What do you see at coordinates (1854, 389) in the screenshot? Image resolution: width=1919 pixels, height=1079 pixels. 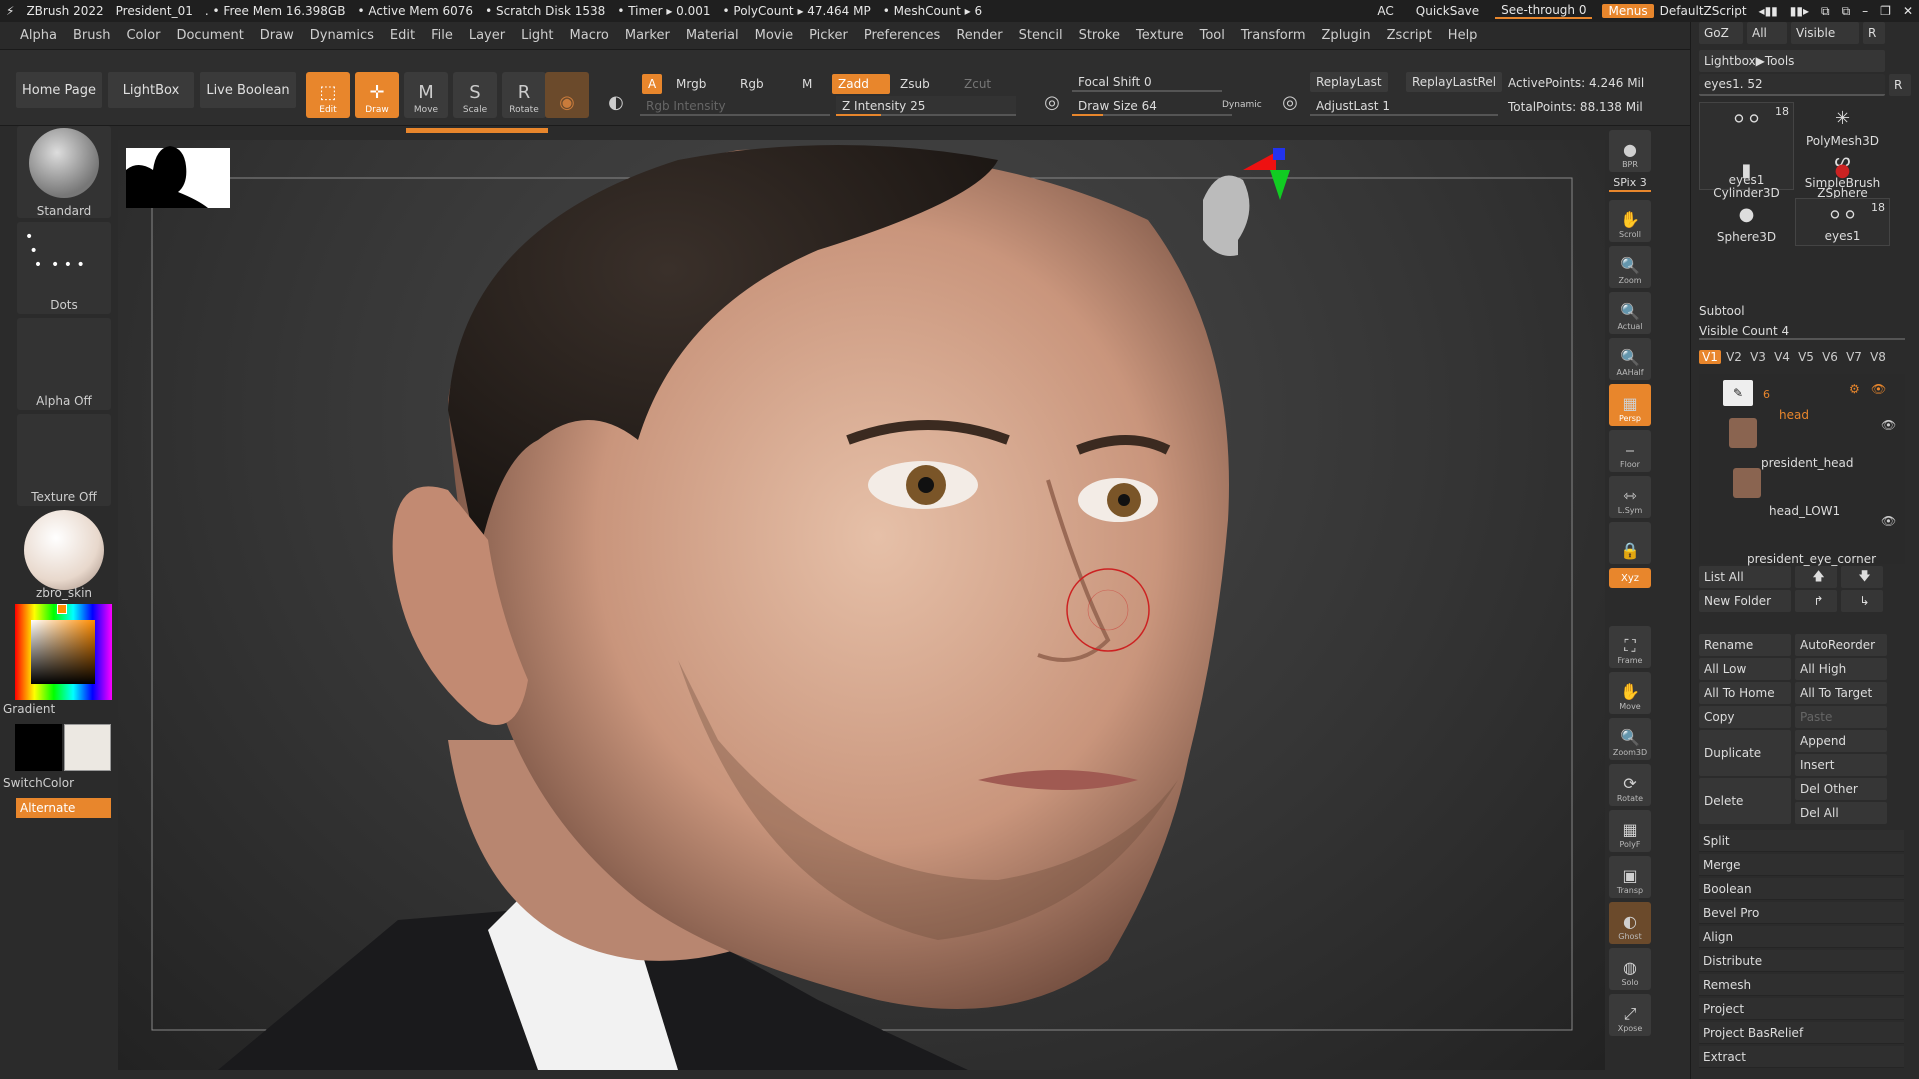 I see `folder-gear-icon: ⚙` at bounding box center [1854, 389].